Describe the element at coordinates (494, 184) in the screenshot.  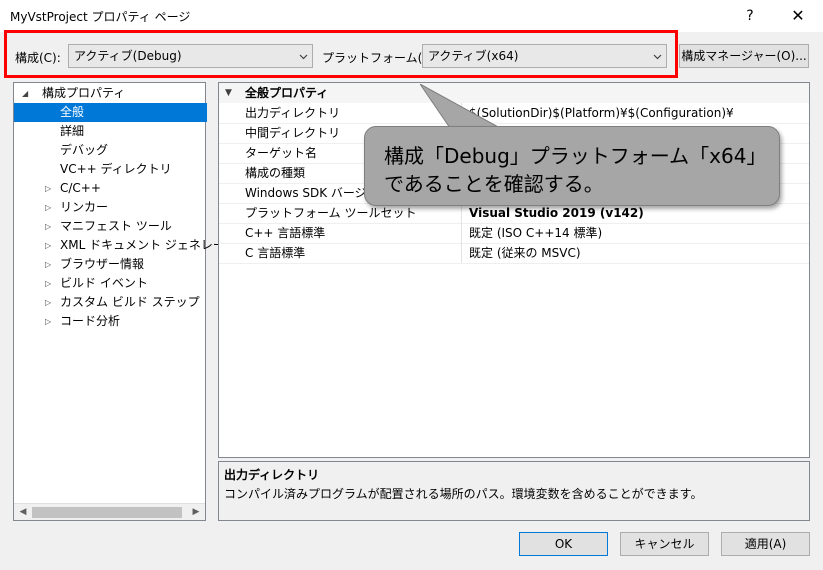
I see `callout-line-2: であることを確認する。` at that location.